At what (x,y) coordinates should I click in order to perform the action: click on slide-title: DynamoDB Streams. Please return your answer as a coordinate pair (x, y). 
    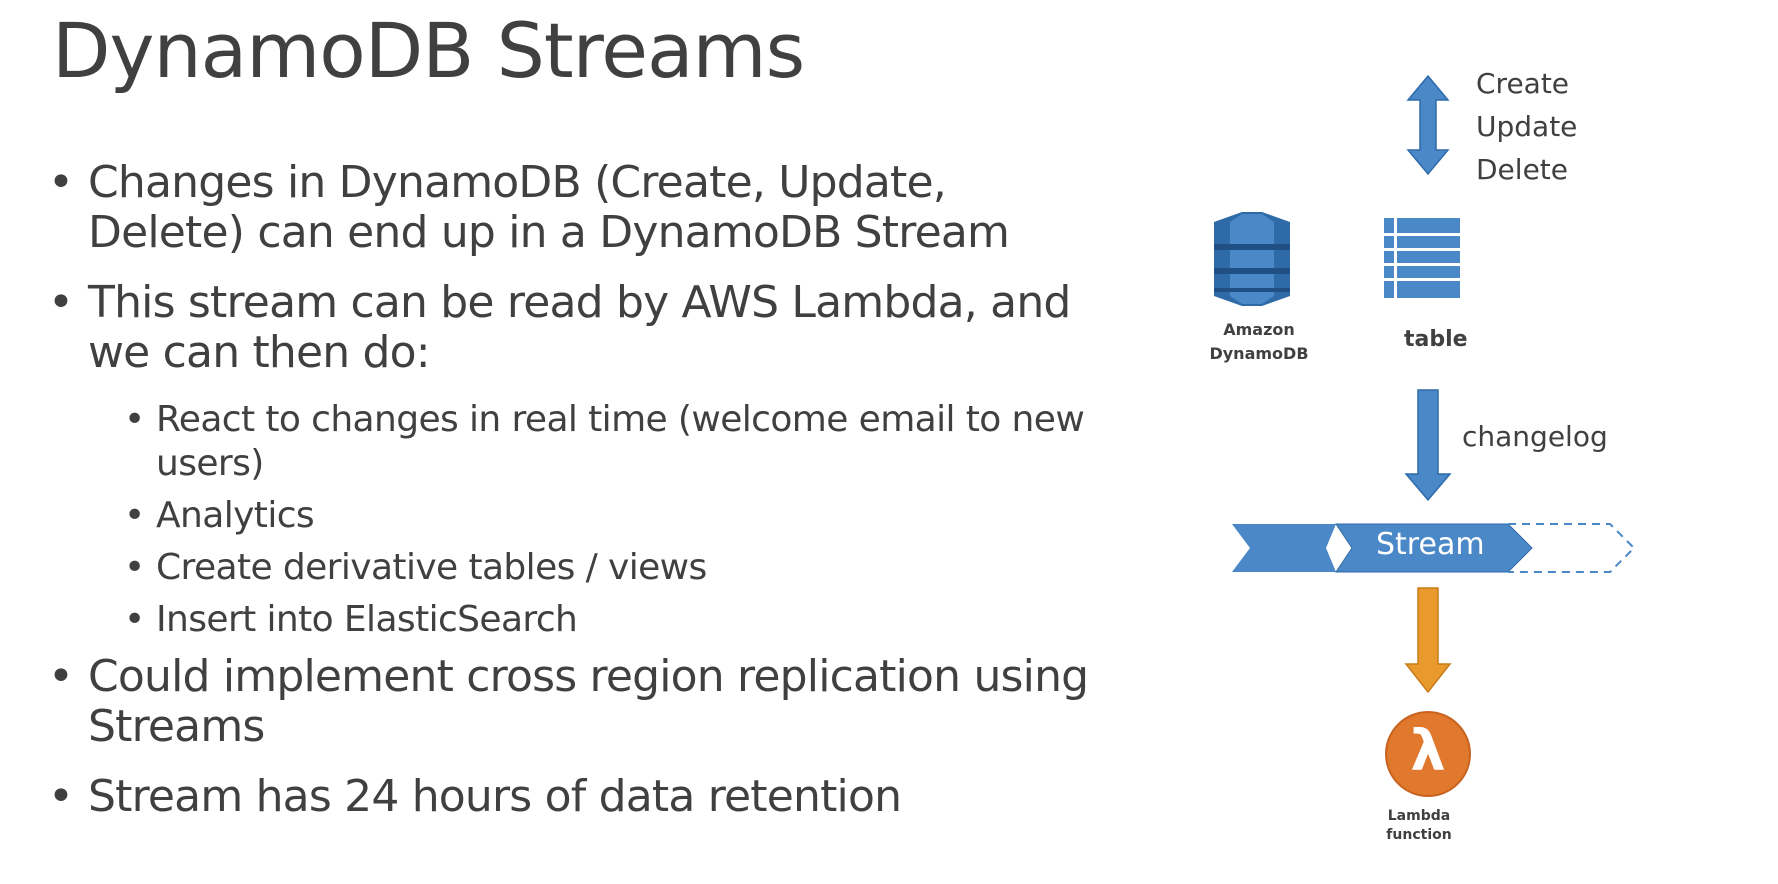
    Looking at the image, I should click on (428, 50).